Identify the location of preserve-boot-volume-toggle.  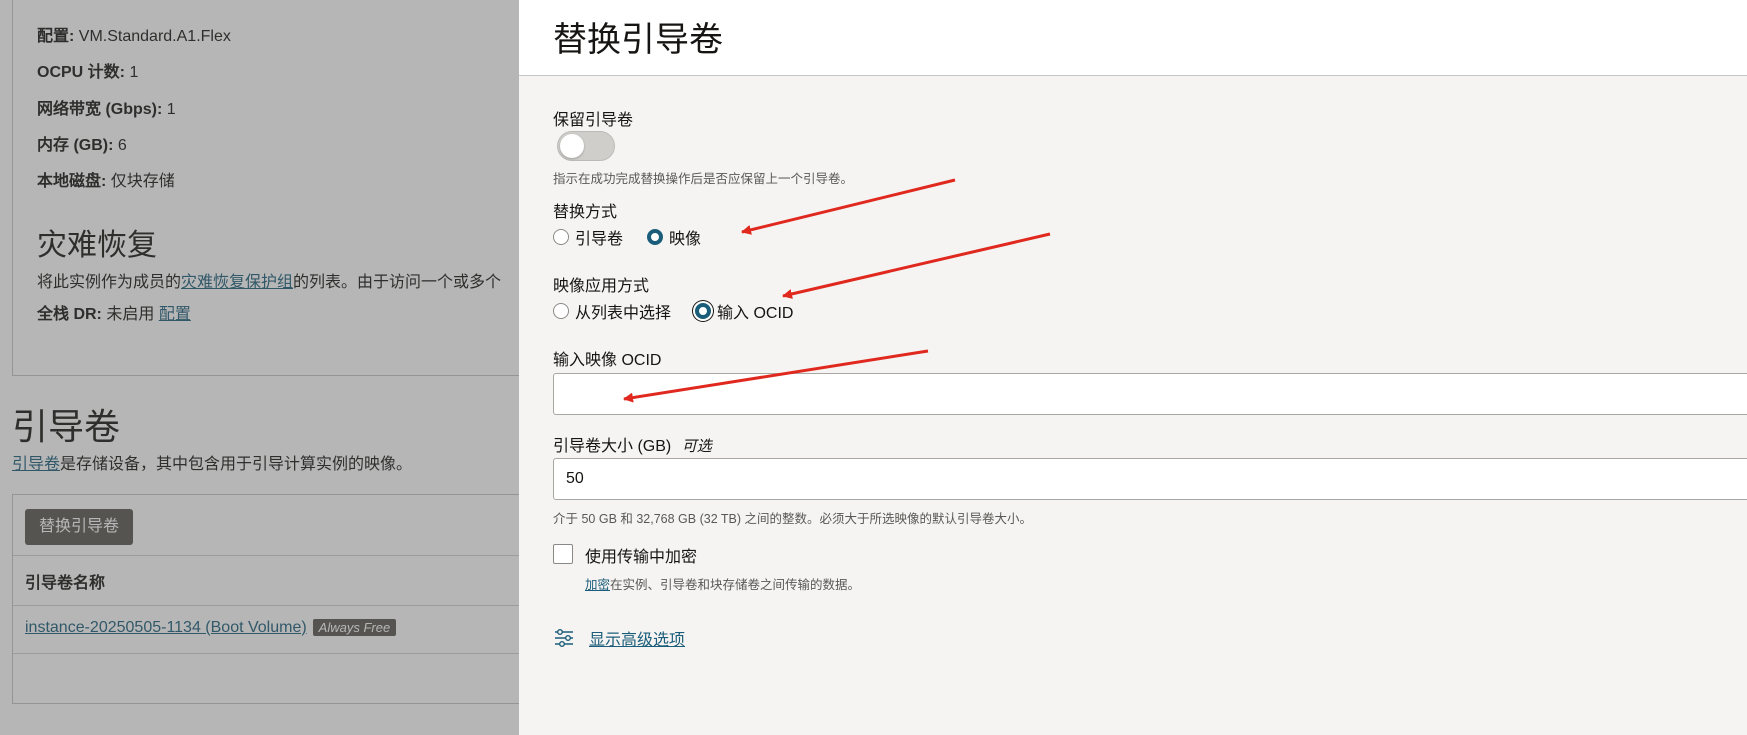
(586, 146).